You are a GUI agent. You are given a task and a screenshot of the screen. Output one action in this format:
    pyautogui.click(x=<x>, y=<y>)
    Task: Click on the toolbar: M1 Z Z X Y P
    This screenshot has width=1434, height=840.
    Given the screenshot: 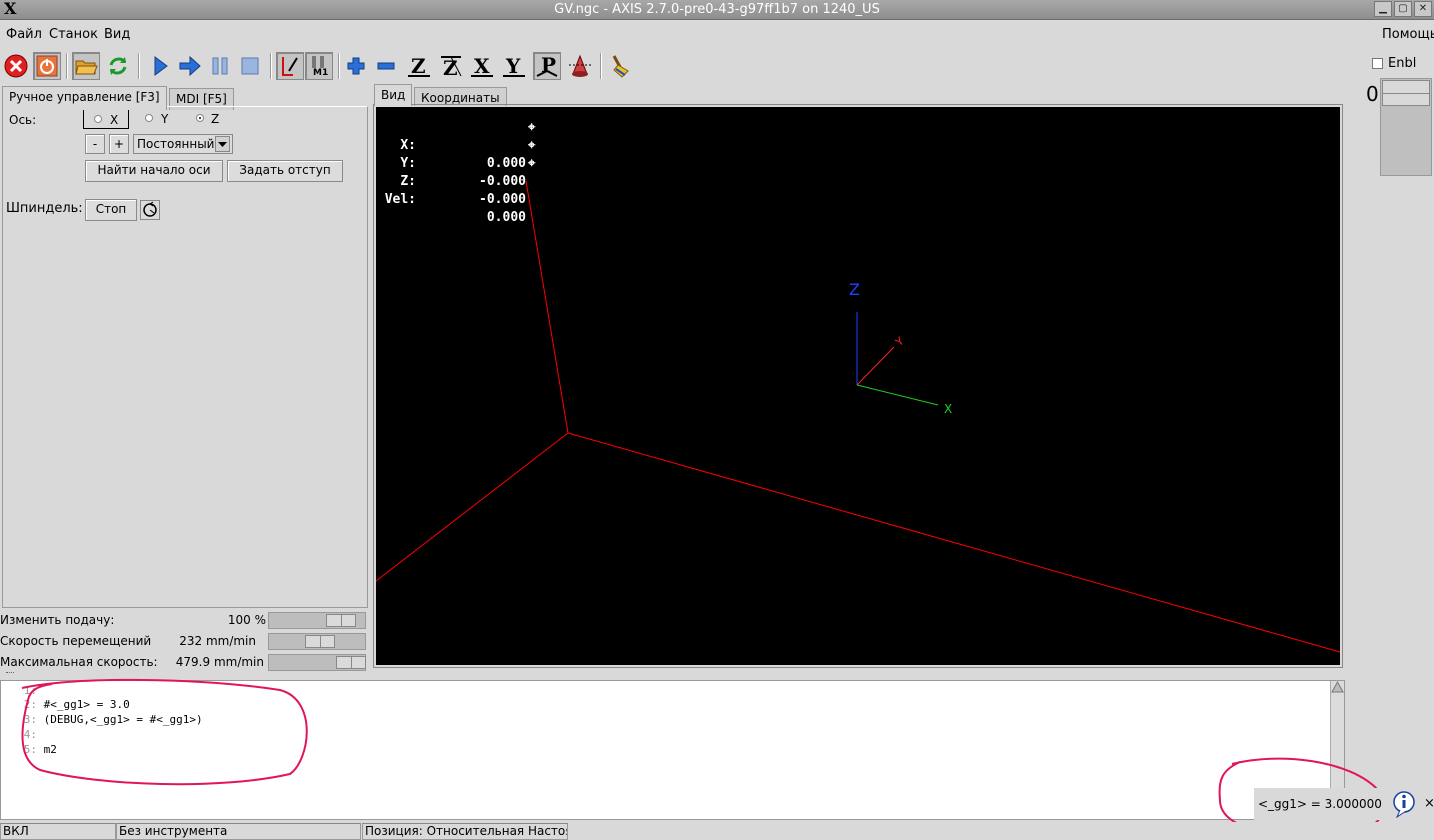 What is the action you would take?
    pyautogui.click(x=680, y=67)
    